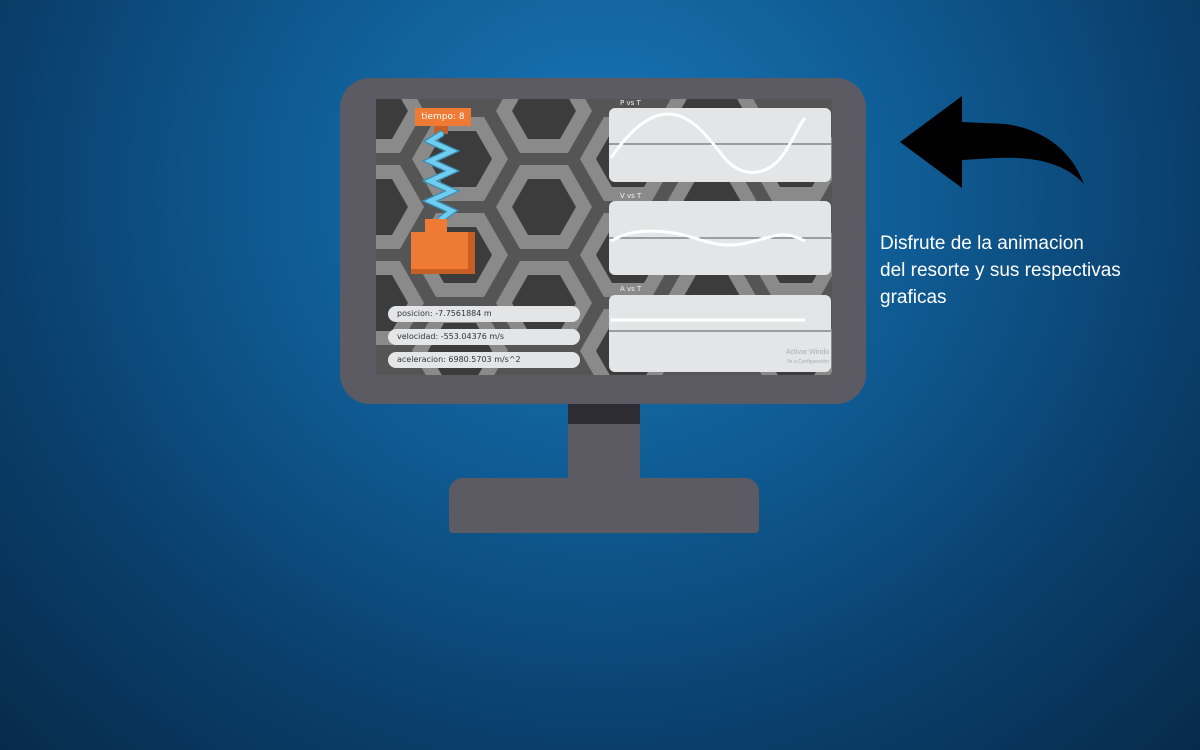 The height and width of the screenshot is (750, 1200). I want to click on time-counter-badge: tiempo: 8, so click(443, 117).